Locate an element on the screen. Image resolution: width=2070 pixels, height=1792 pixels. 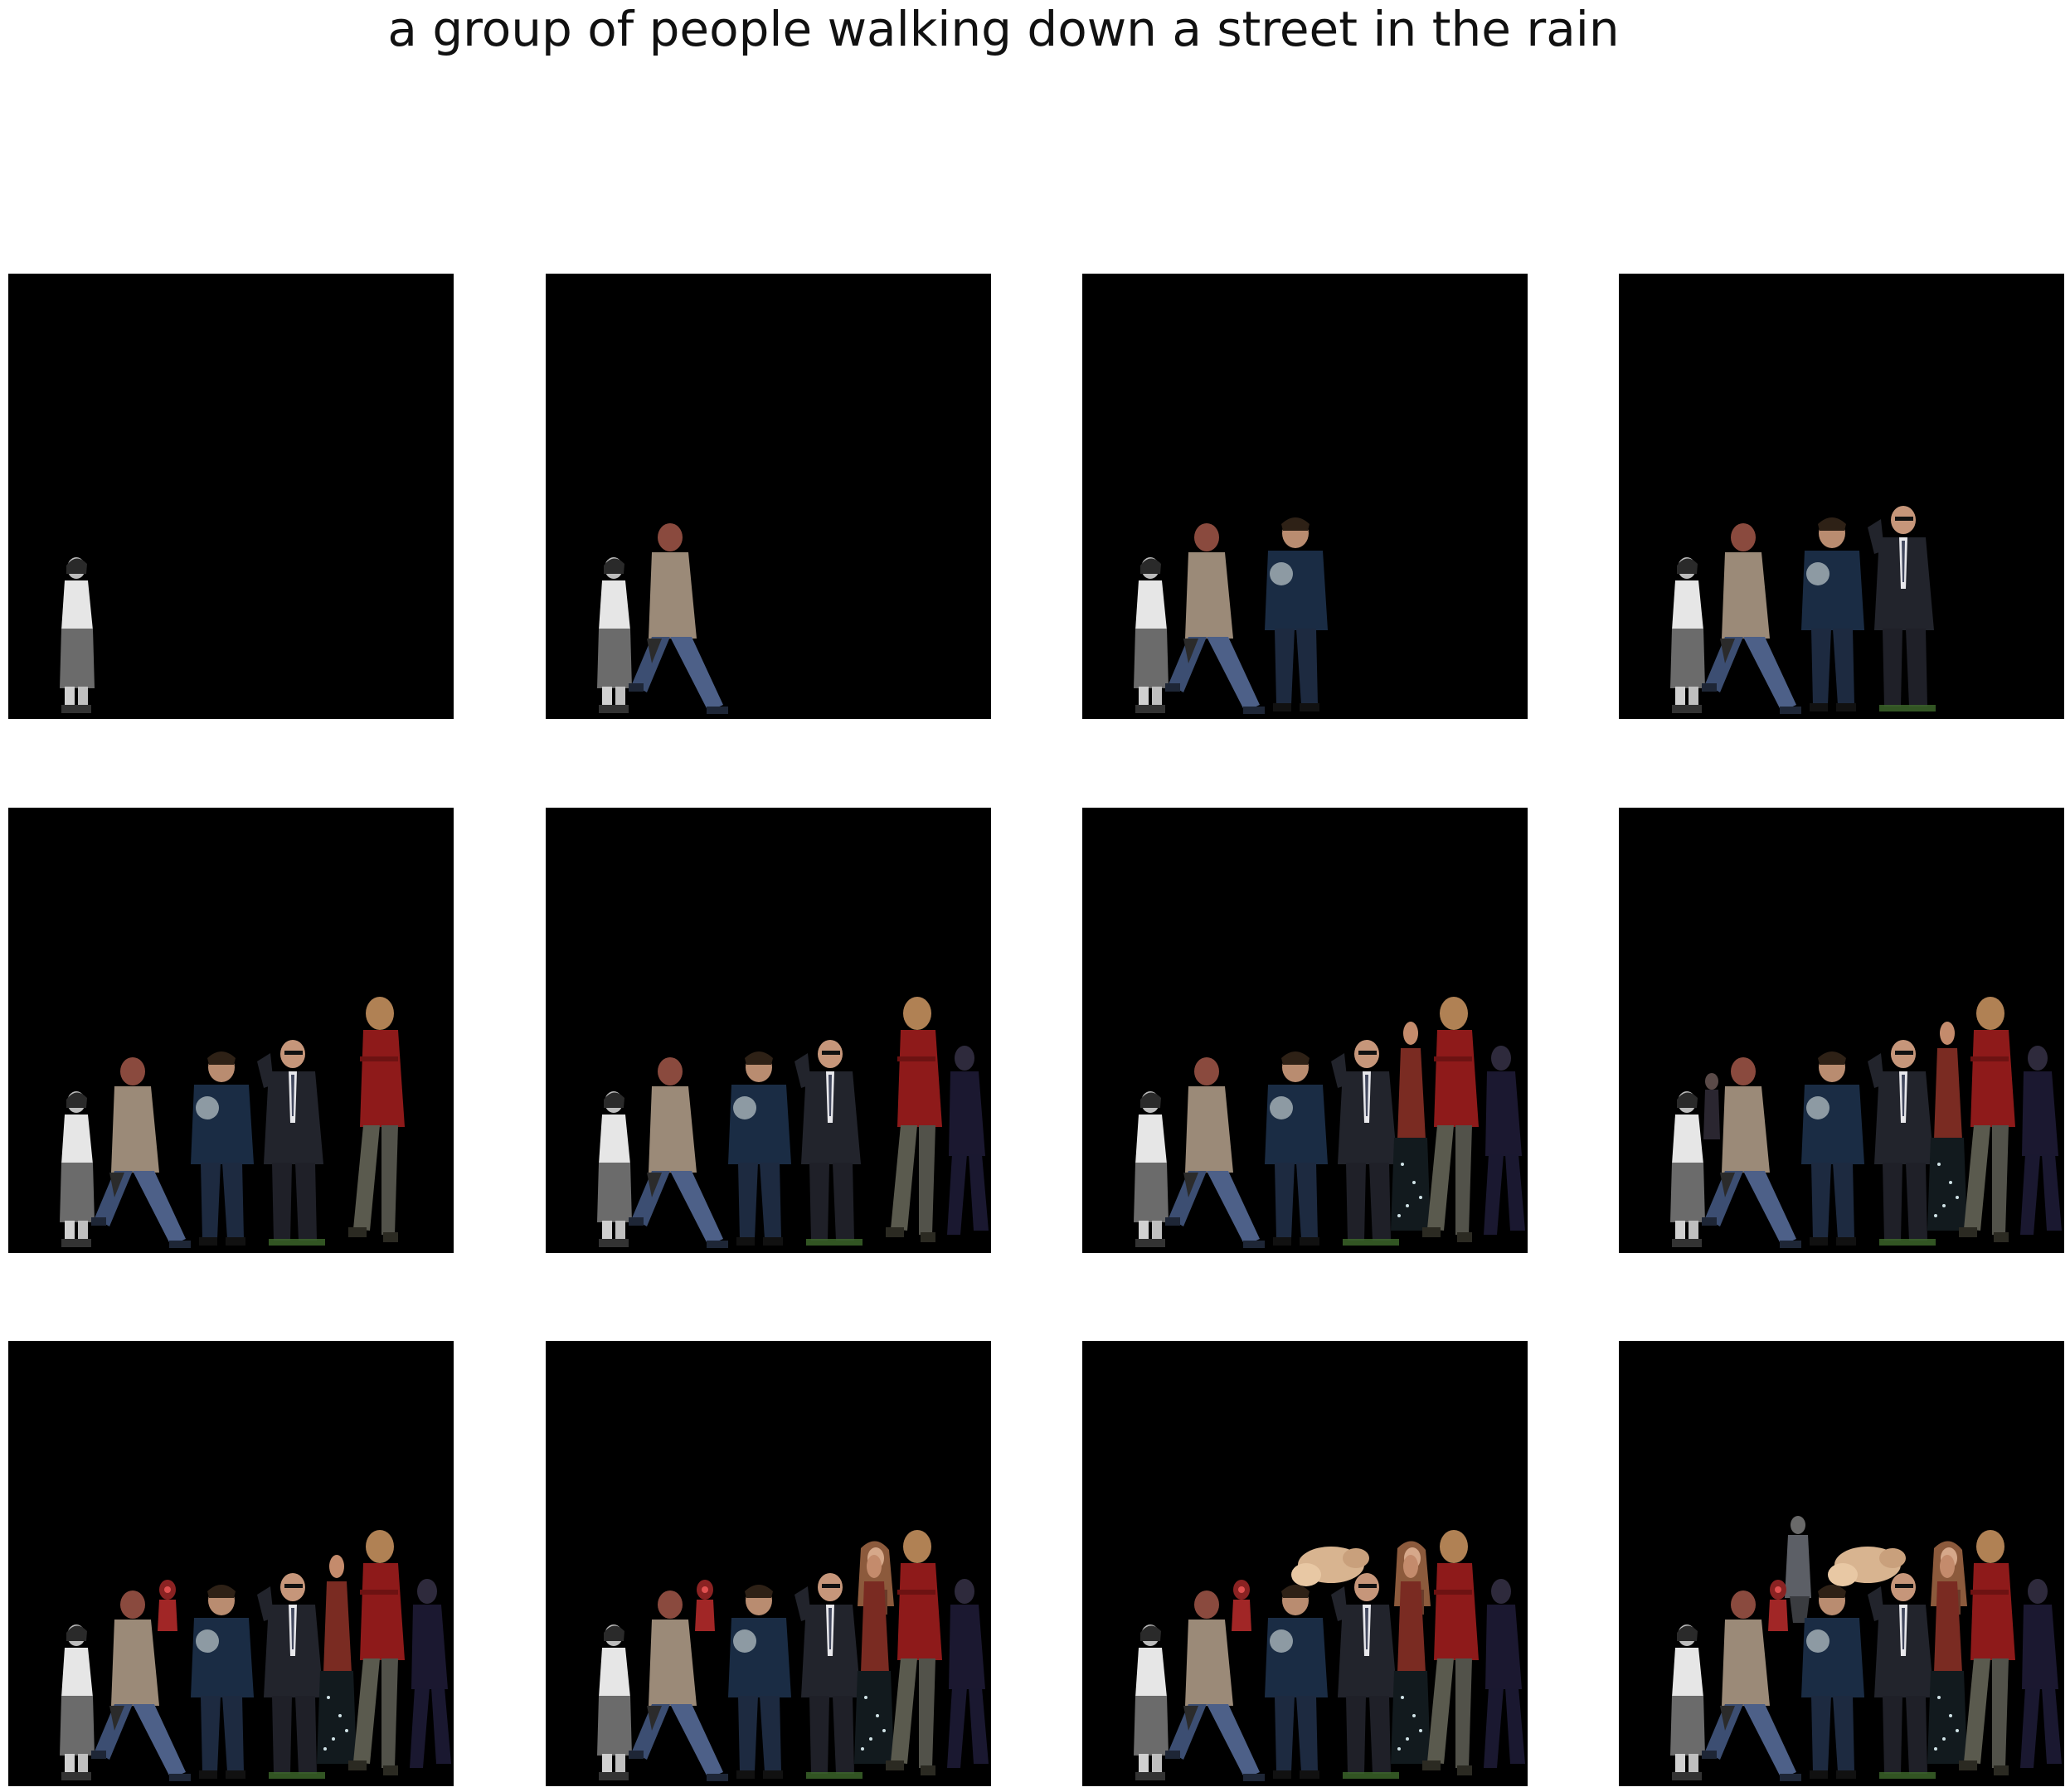
frame-5-scene is located at coordinates (233, 1122).